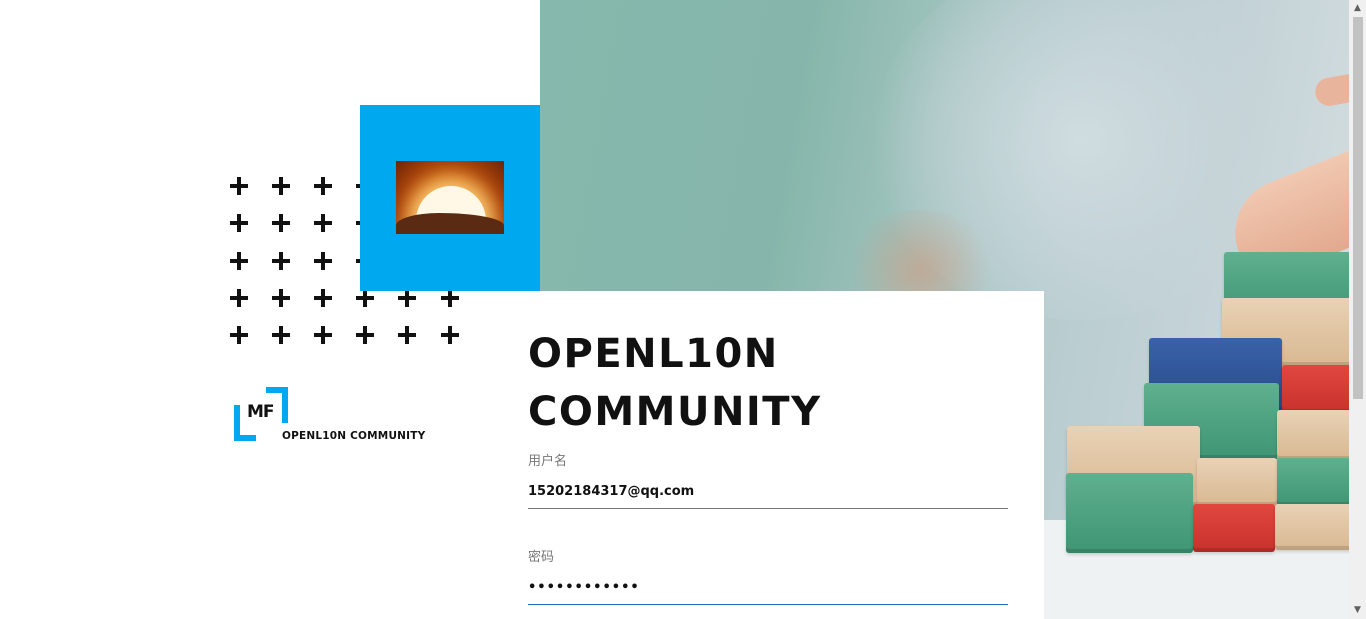  I want to click on password-input, so click(768, 587).